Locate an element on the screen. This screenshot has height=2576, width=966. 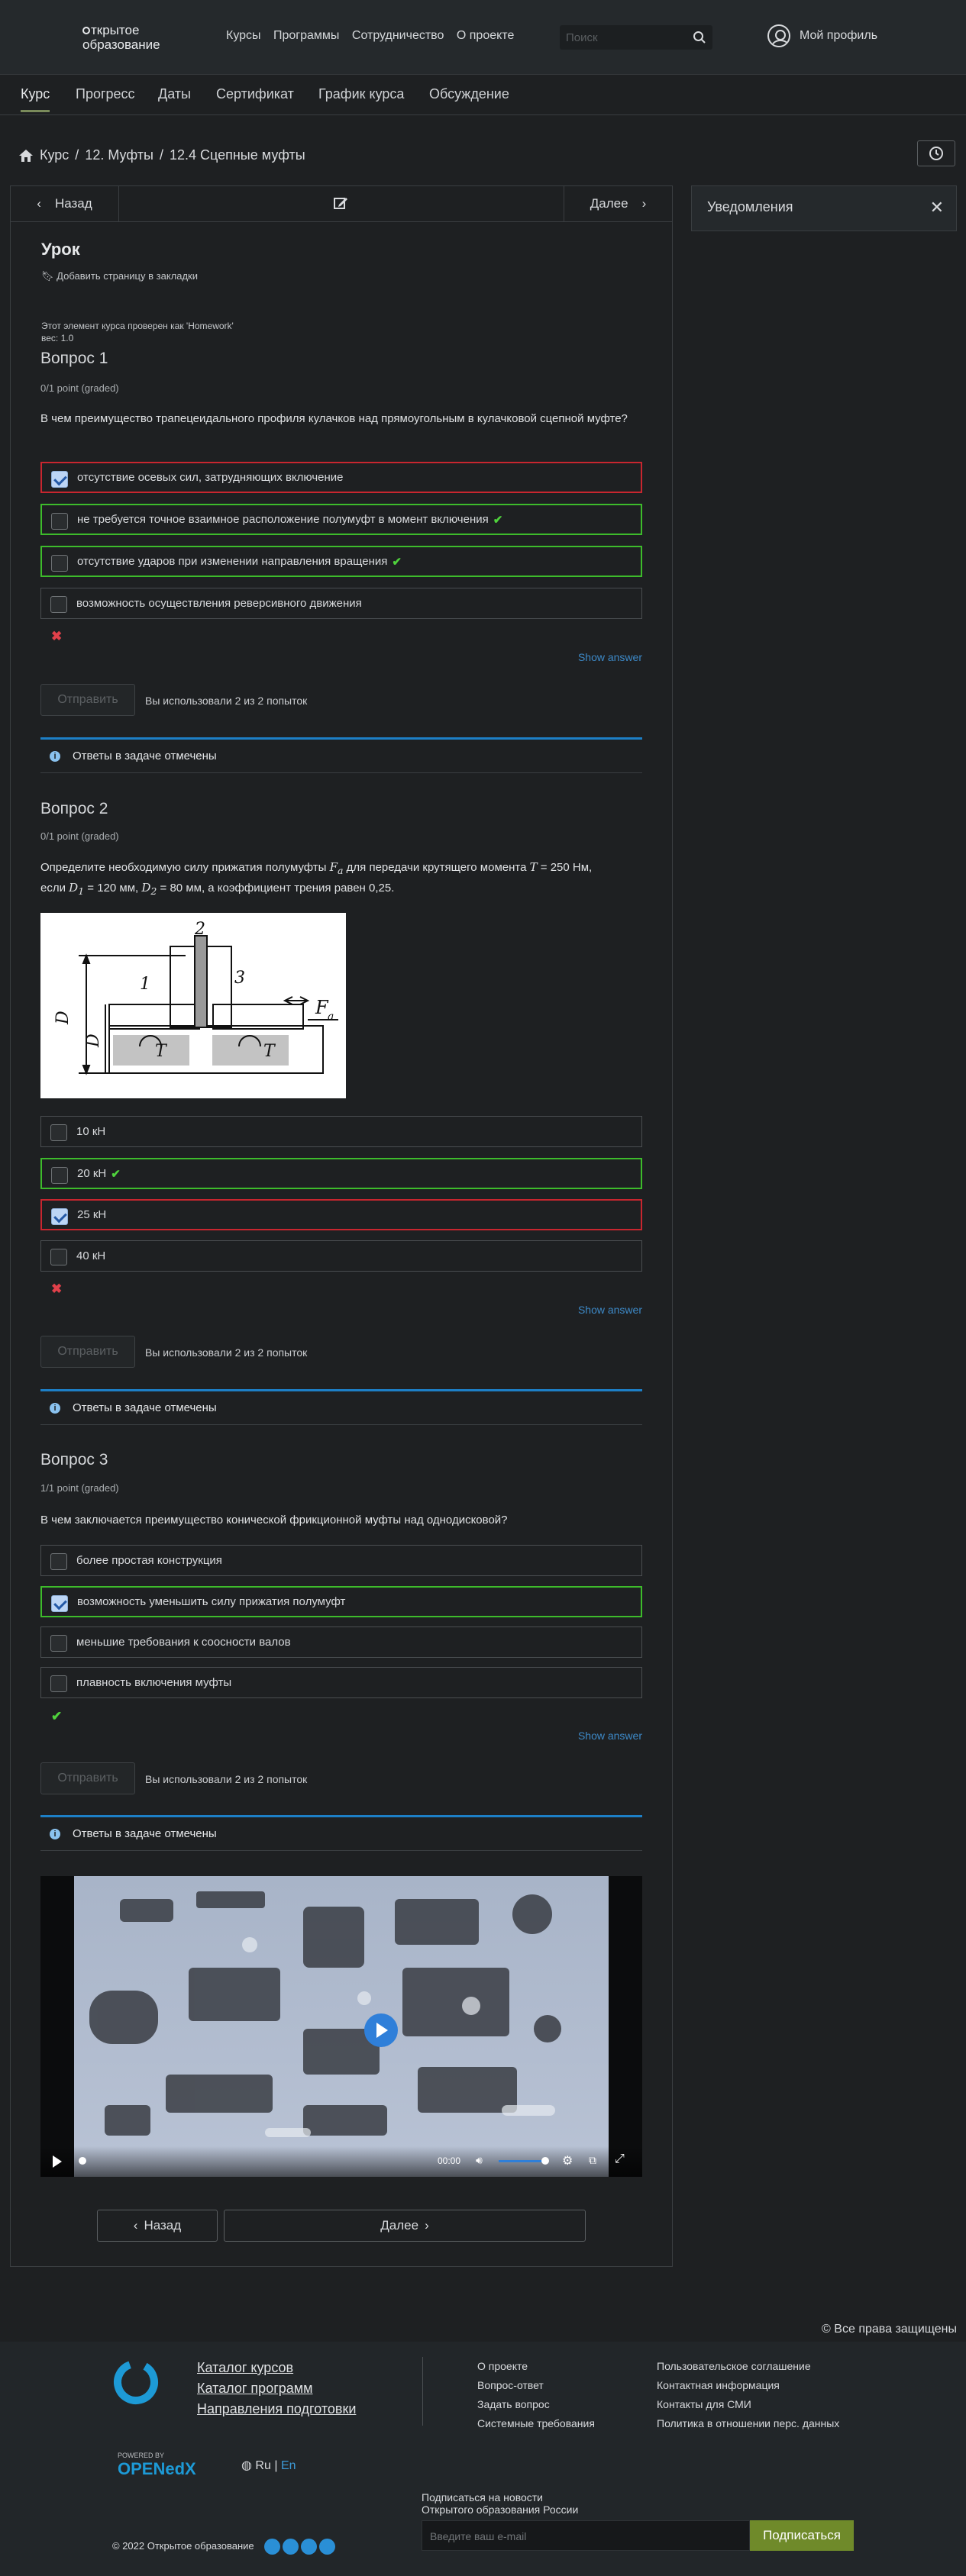
video-player: 00:00 🔊︎ ⚙ ⧉ ⤢ is located at coordinates (341, 2027).